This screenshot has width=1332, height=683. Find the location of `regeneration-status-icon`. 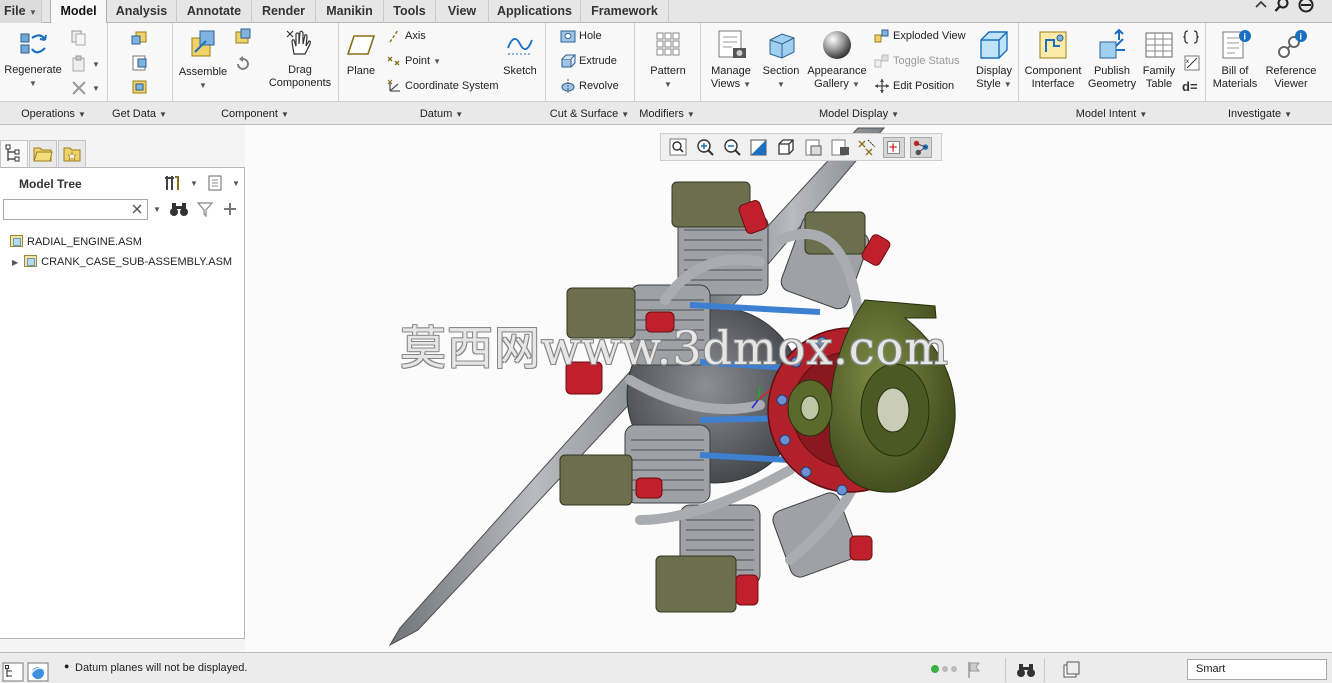

regeneration-status-icon is located at coordinates (945, 669).